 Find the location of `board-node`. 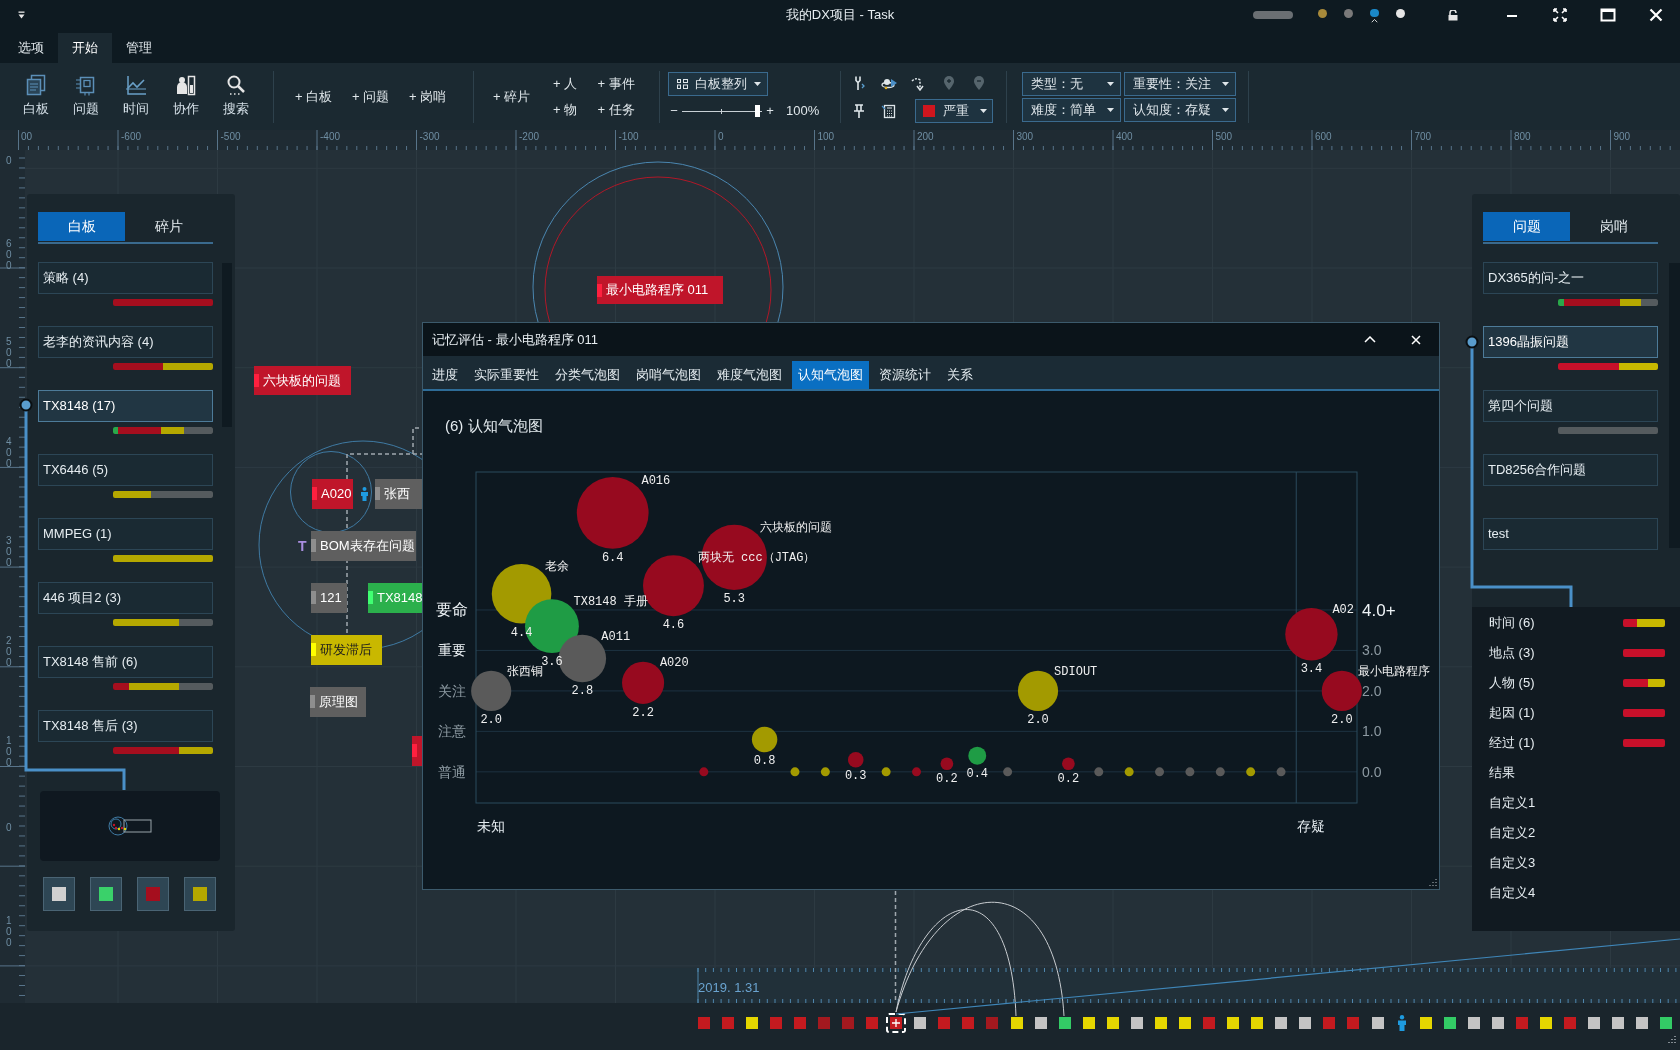

board-node is located at coordinates (417, 751).